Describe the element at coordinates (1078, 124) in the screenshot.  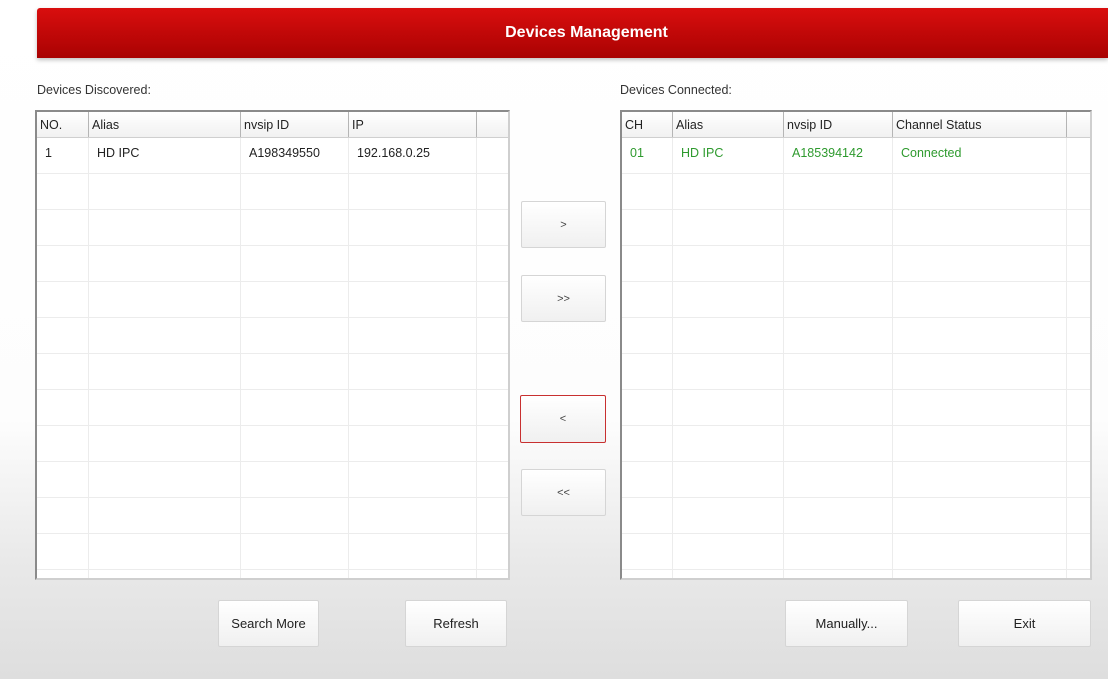
I see `column-header-empty` at that location.